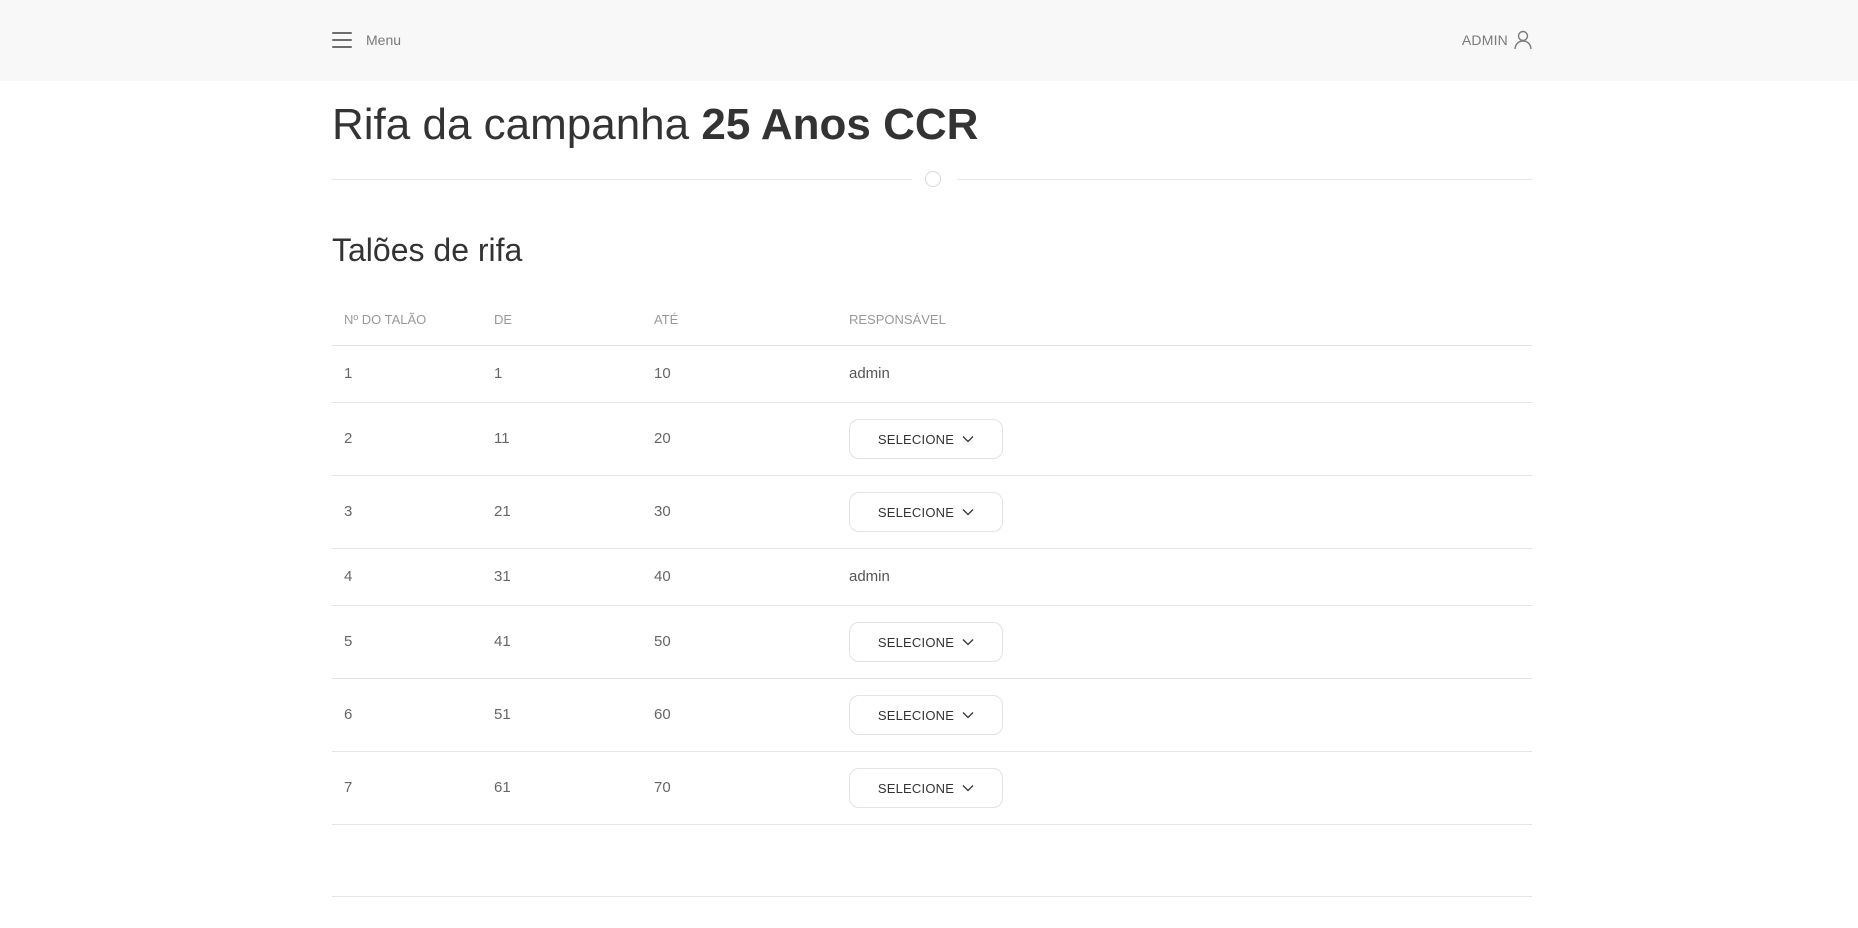 Image resolution: width=1858 pixels, height=928 pixels. I want to click on table-row: 1 1 10 admin, so click(932, 374).